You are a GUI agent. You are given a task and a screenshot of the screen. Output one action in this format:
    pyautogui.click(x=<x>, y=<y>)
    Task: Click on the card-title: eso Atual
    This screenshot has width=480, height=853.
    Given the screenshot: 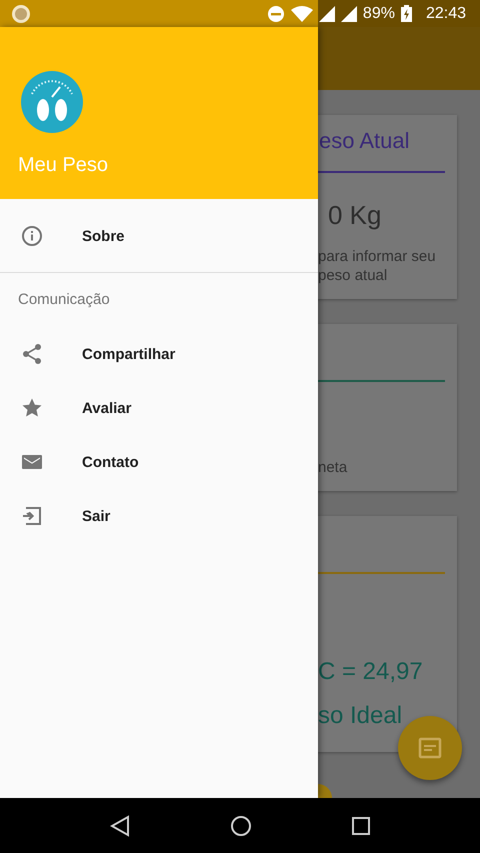 What is the action you would take?
    pyautogui.click(x=364, y=141)
    